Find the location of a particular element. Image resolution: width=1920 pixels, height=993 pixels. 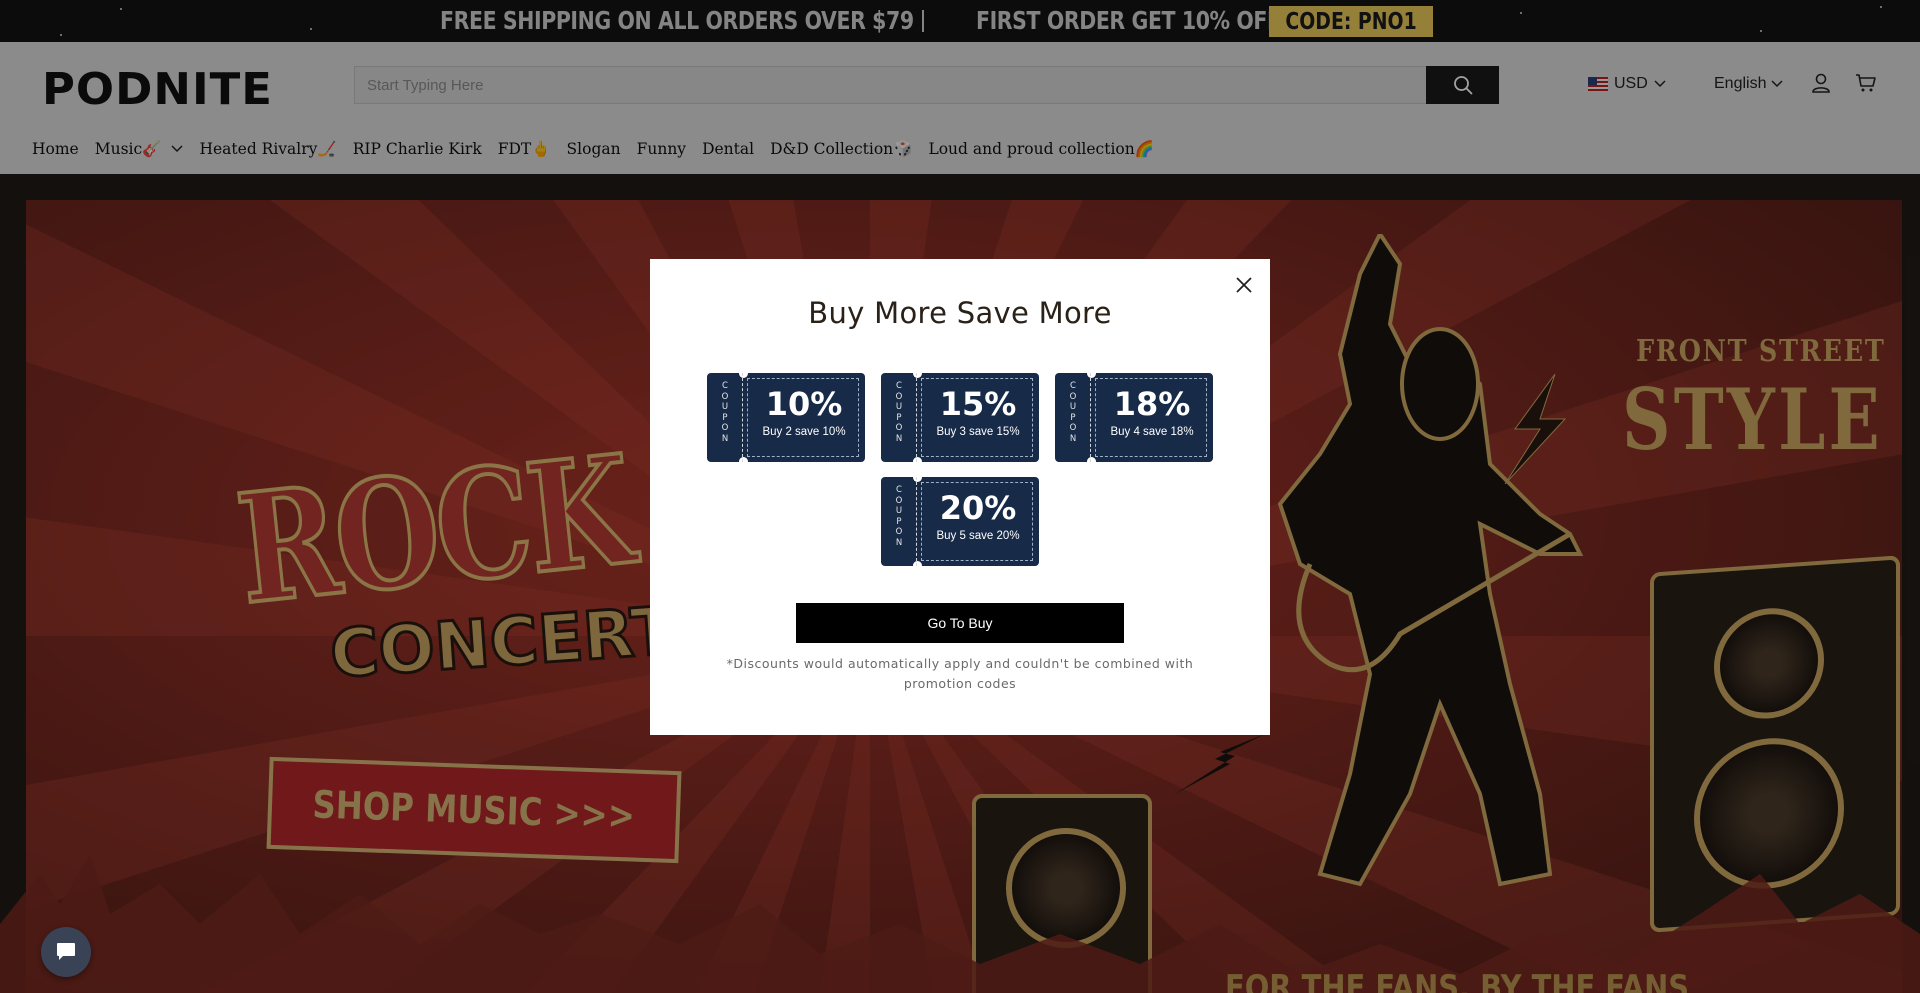

chat-widget-button is located at coordinates (66, 952).